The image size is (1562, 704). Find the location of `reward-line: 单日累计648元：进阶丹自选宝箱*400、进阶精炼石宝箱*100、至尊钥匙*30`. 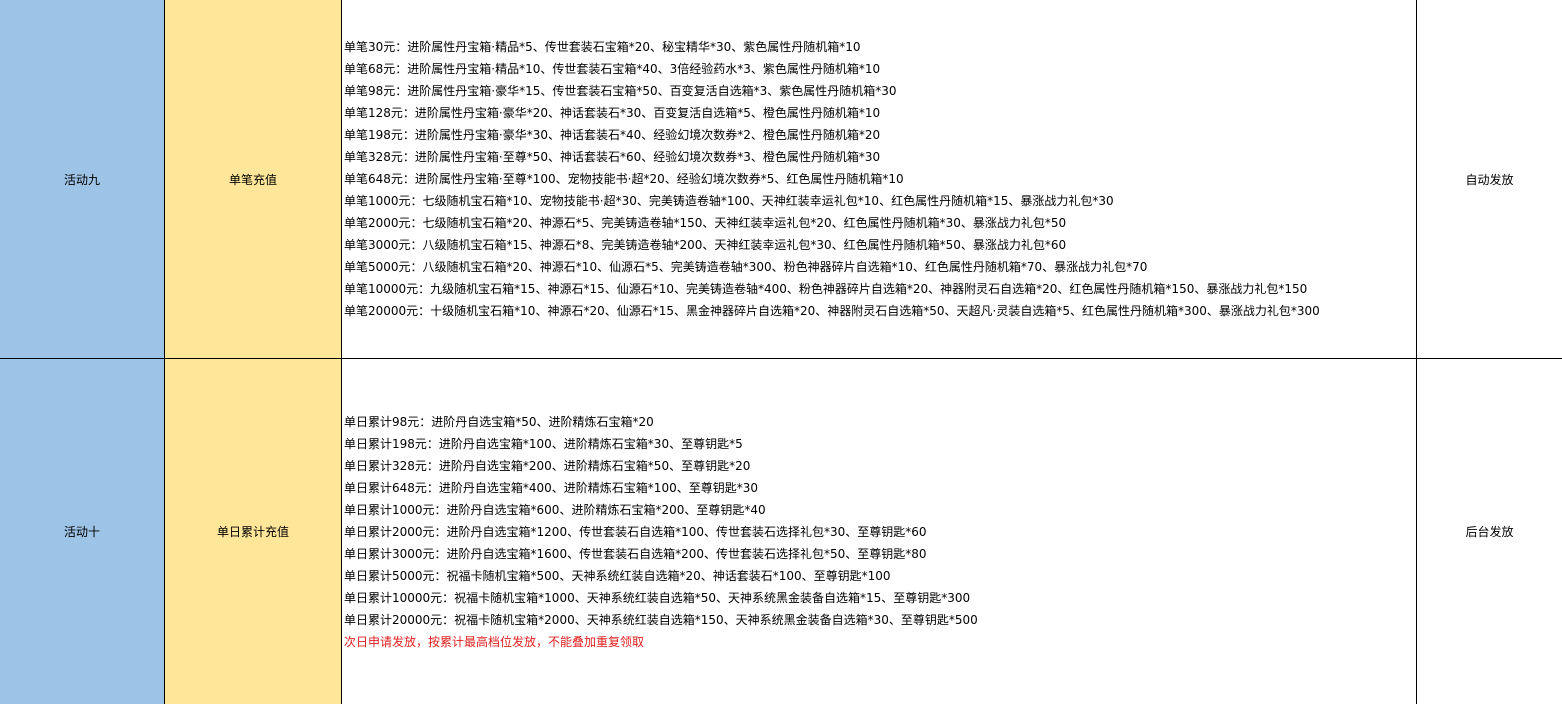

reward-line: 单日累计648元：进阶丹自选宝箱*400、进阶精炼石宝箱*100、至尊钥匙*30 is located at coordinates (551, 487).